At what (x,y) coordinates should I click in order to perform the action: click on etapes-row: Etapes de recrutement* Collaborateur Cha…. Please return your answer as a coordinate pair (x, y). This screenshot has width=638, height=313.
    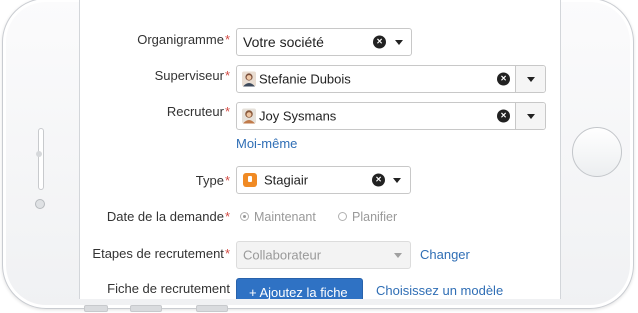
    Looking at the image, I should click on (320, 255).